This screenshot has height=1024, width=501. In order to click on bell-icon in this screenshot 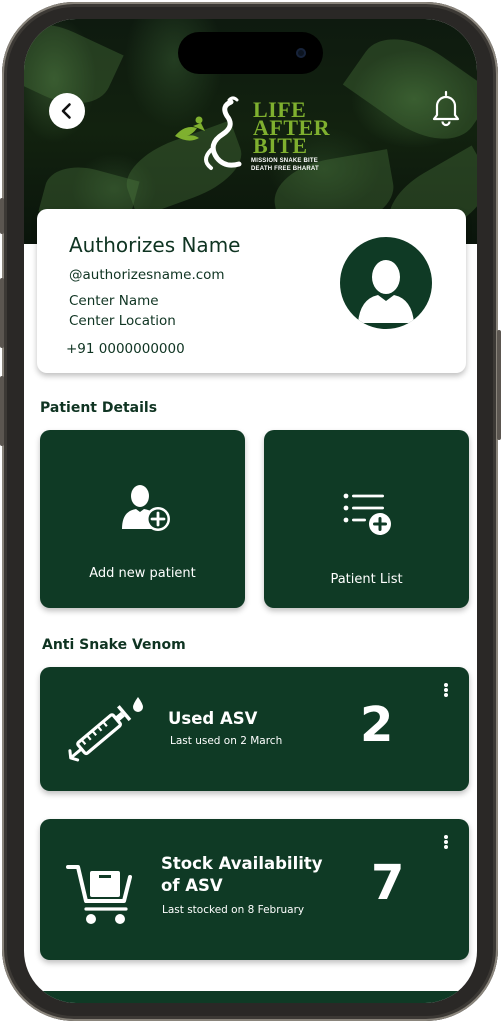, I will do `click(446, 108)`.